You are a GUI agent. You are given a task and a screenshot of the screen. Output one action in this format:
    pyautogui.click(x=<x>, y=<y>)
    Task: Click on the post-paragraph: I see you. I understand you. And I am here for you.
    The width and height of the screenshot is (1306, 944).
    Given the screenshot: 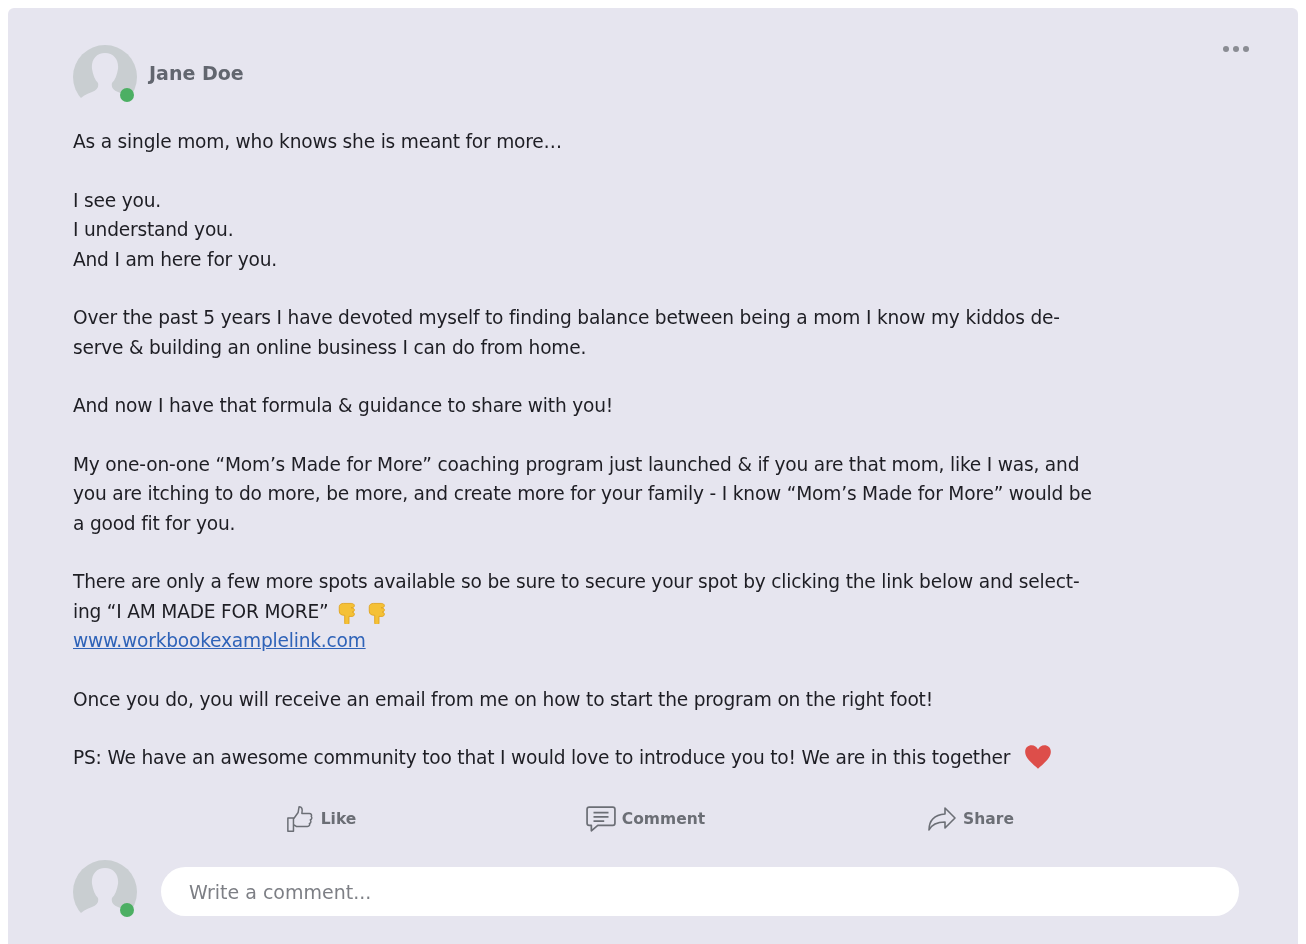 What is the action you would take?
    pyautogui.click(x=175, y=230)
    